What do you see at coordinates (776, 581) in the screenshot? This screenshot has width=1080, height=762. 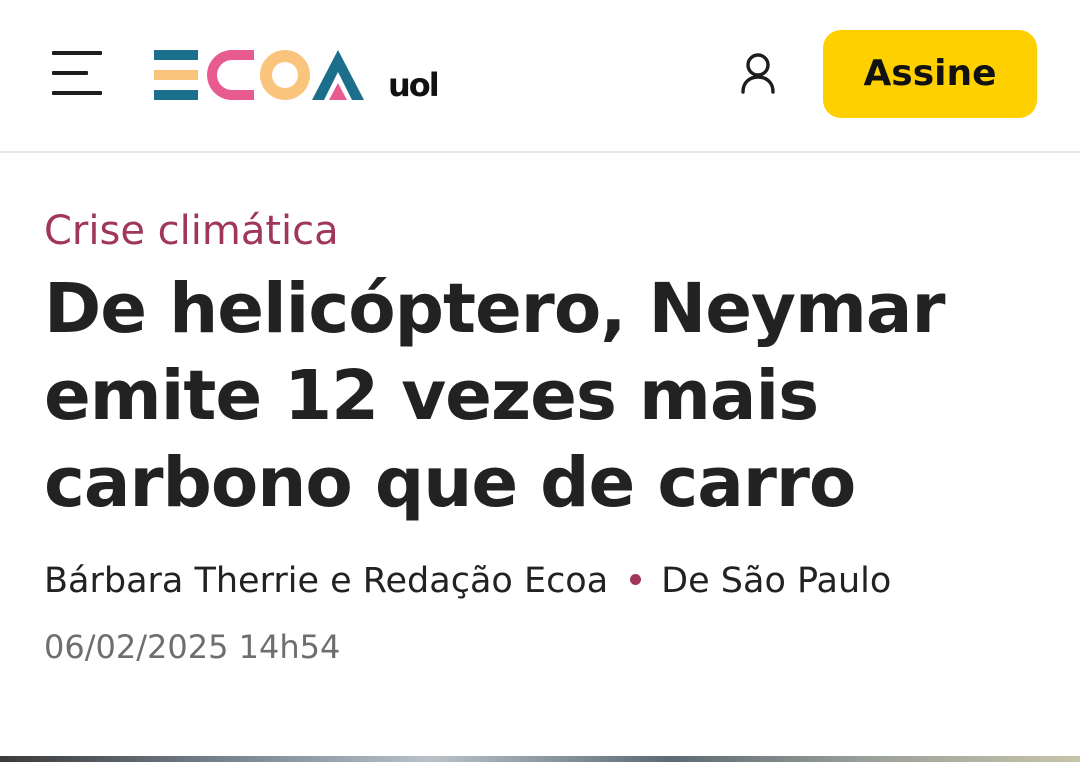 I see `location-label: De São Paulo` at bounding box center [776, 581].